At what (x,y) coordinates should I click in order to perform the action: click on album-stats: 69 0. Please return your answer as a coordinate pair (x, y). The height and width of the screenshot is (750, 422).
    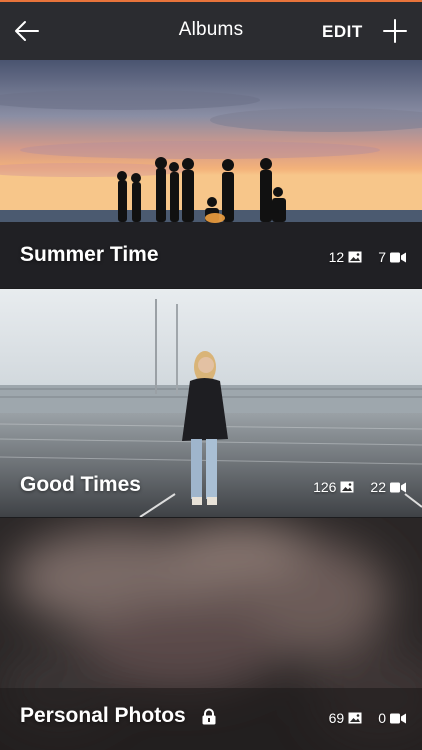
    Looking at the image, I should click on (367, 718).